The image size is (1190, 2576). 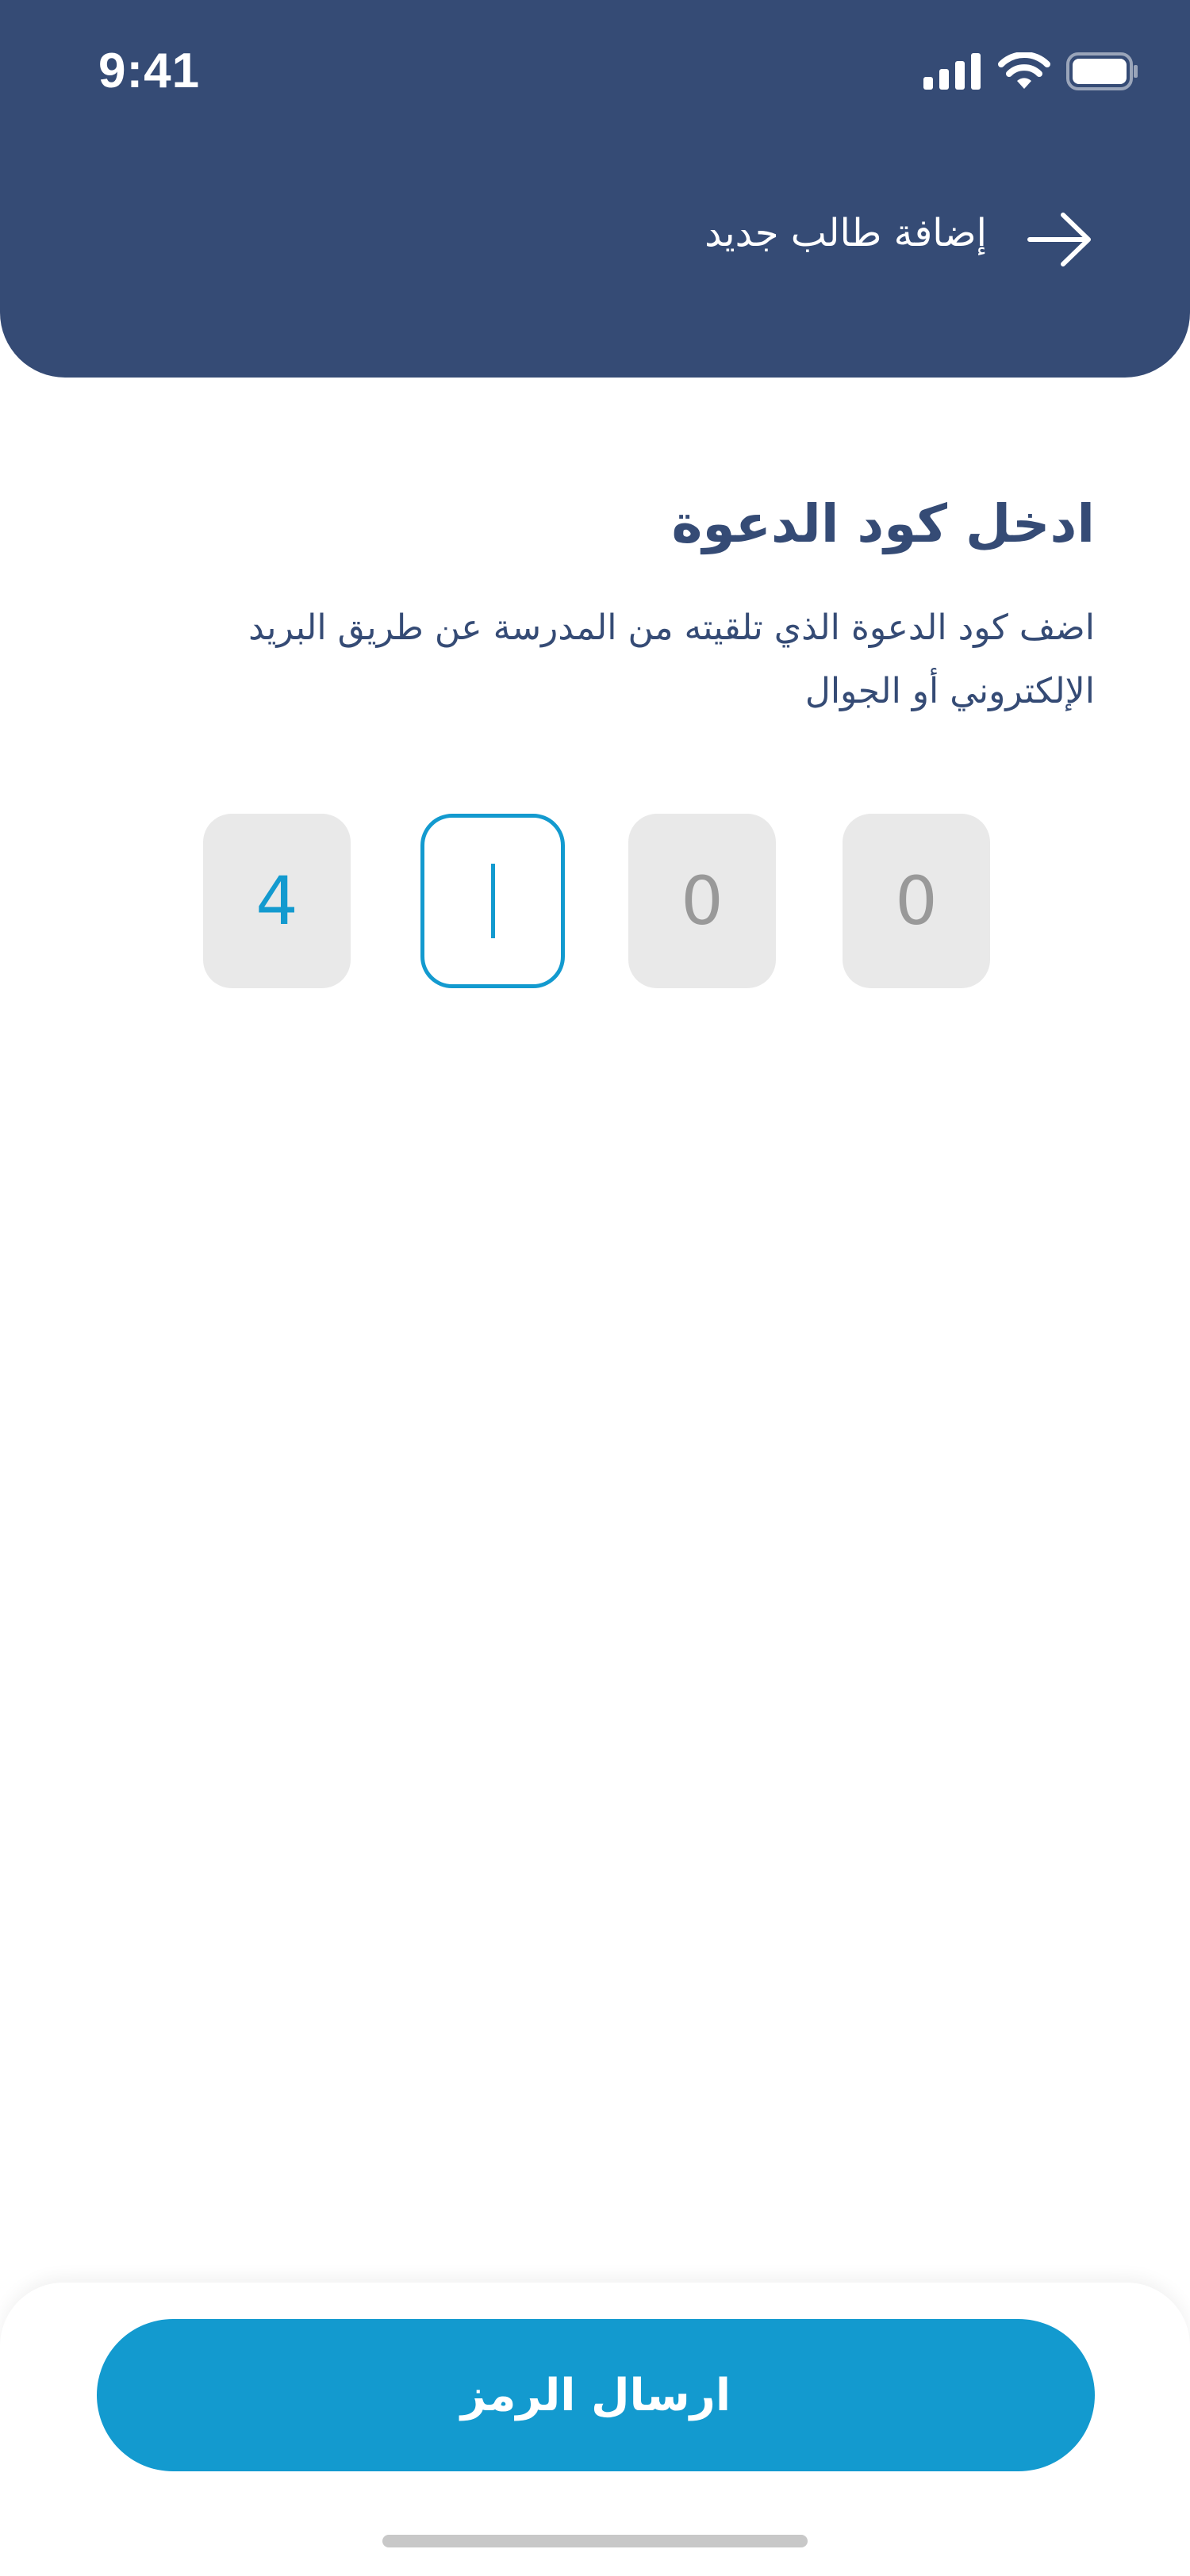 I want to click on header: 9:41 إضافة طالب جديد, so click(x=595, y=189).